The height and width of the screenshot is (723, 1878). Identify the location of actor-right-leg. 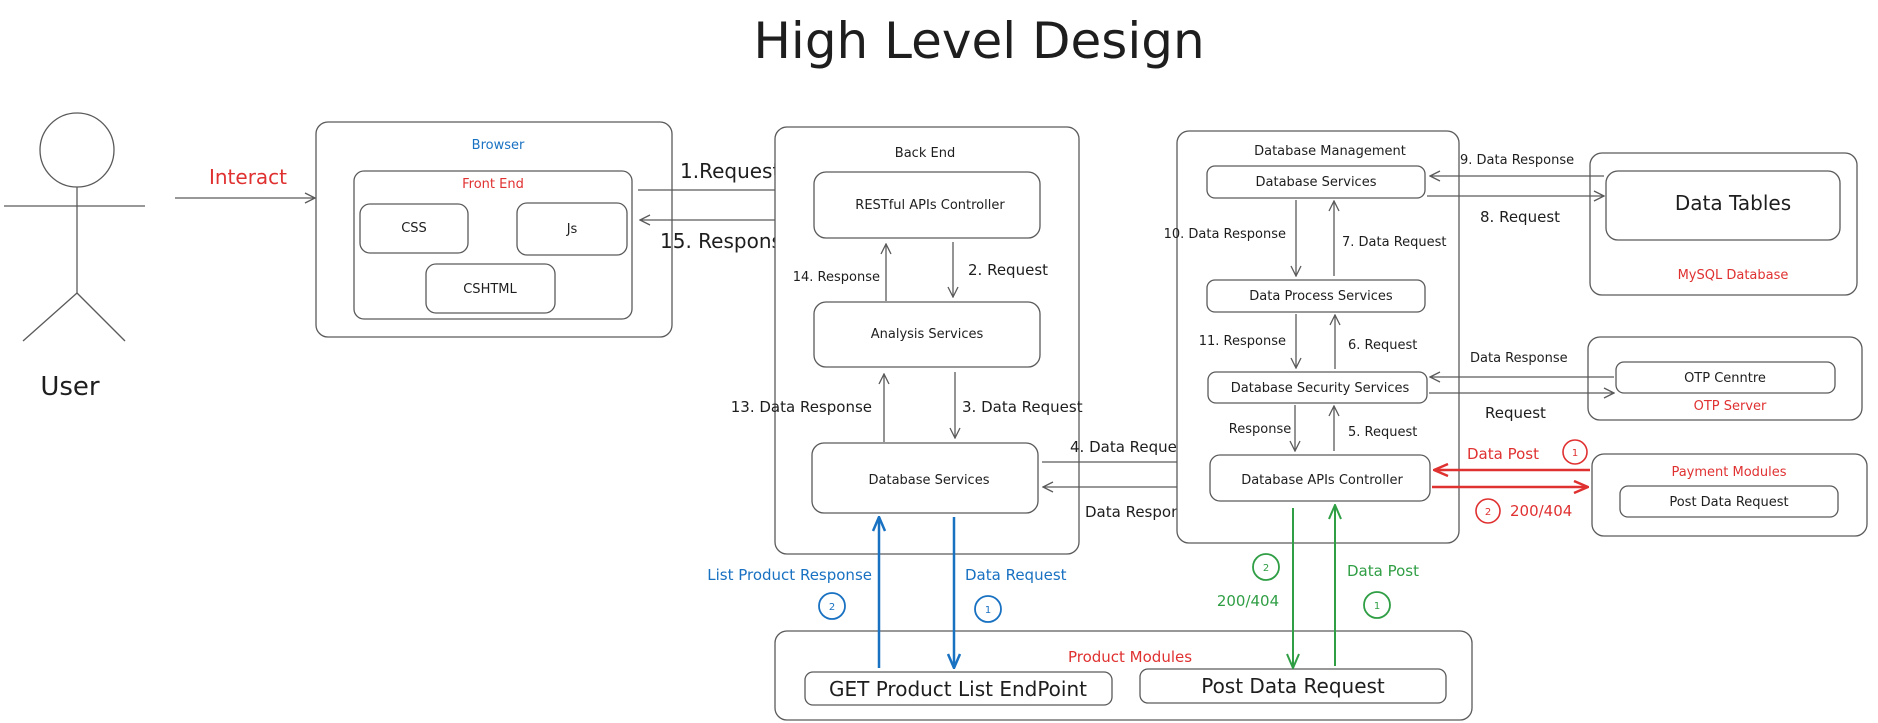
(101, 317).